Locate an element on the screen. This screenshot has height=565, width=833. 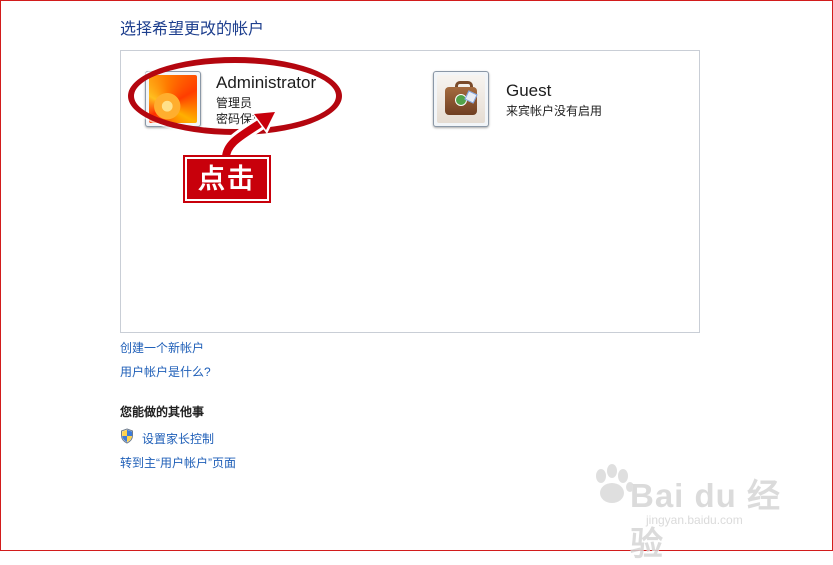
create-account-link: 创建一个新帐户 is located at coordinates (162, 347).